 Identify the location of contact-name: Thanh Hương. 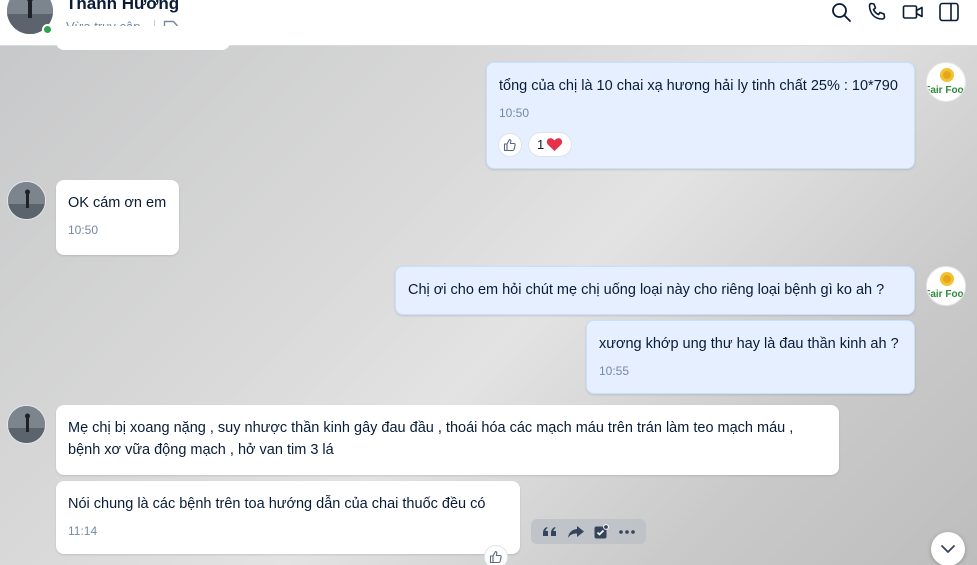
(122, 7).